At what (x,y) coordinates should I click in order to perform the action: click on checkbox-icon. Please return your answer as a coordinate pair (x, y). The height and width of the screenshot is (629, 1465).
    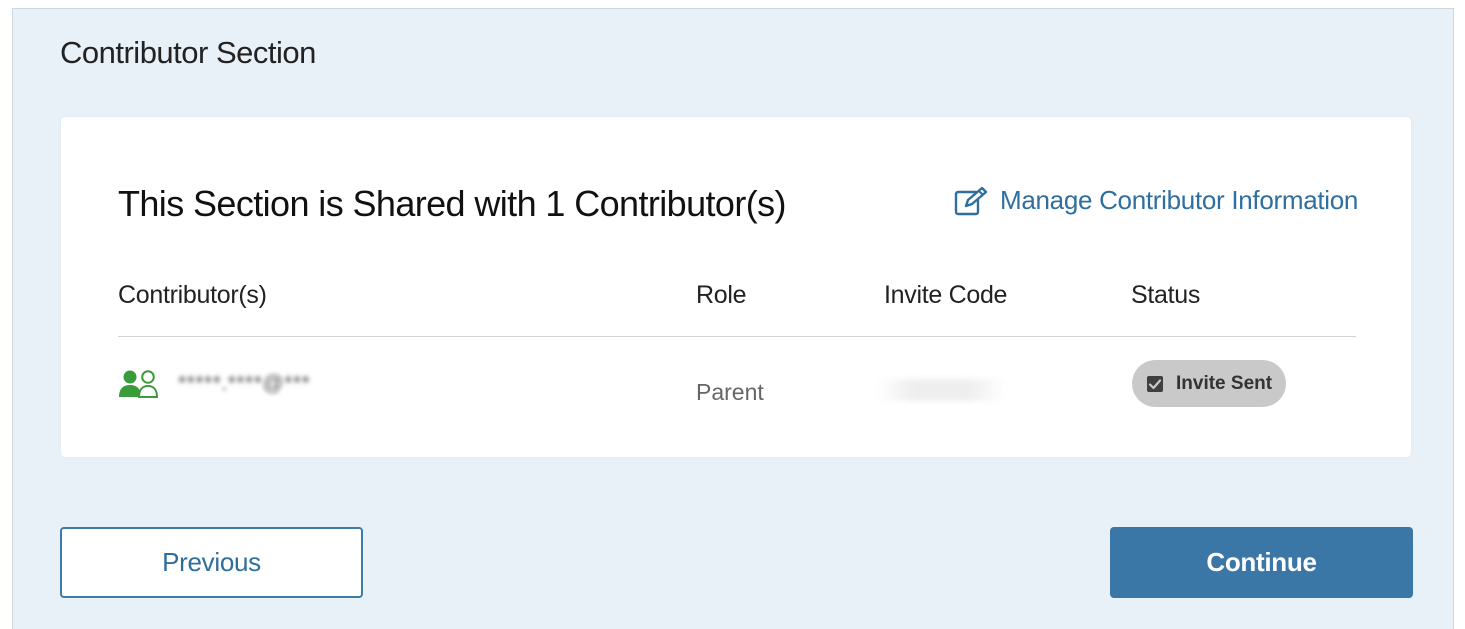
    Looking at the image, I should click on (1155, 384).